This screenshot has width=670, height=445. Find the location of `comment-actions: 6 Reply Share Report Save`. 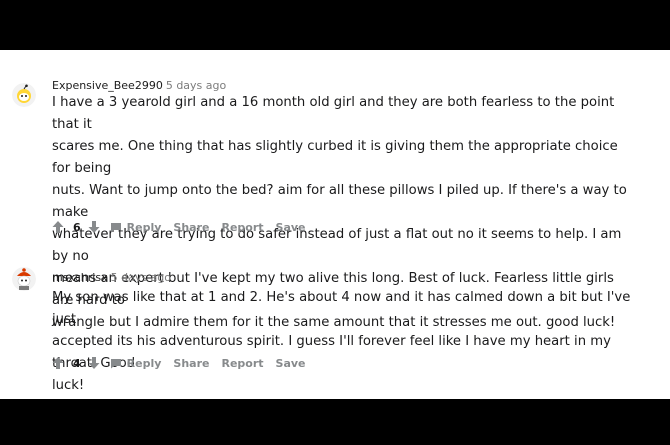

comment-actions: 6 Reply Share Report Save is located at coordinates (179, 227).